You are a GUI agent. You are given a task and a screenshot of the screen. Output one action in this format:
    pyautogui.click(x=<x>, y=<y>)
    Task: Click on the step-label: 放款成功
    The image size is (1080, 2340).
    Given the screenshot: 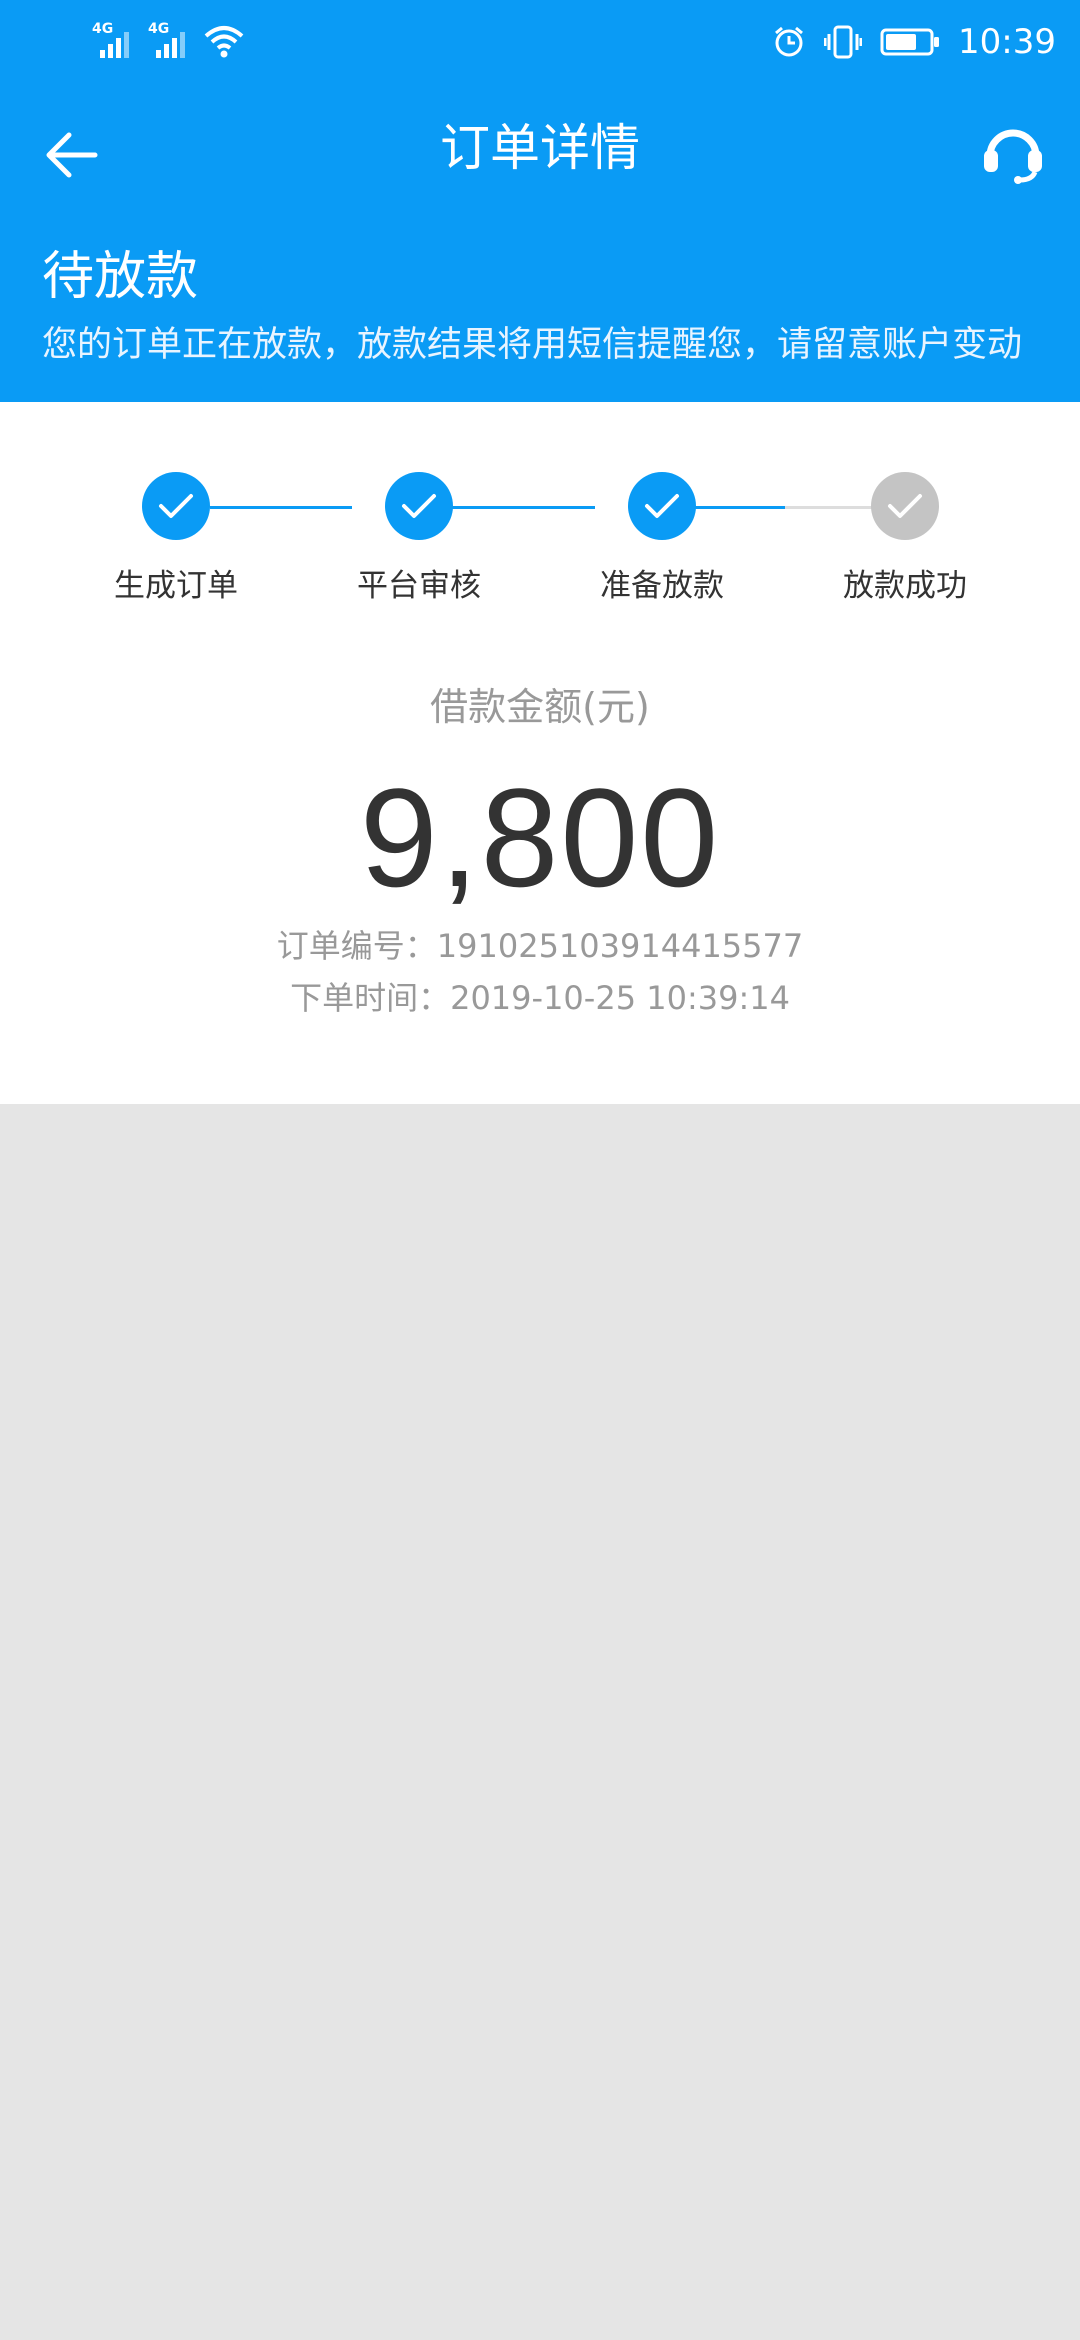 What is the action you would take?
    pyautogui.click(x=905, y=586)
    